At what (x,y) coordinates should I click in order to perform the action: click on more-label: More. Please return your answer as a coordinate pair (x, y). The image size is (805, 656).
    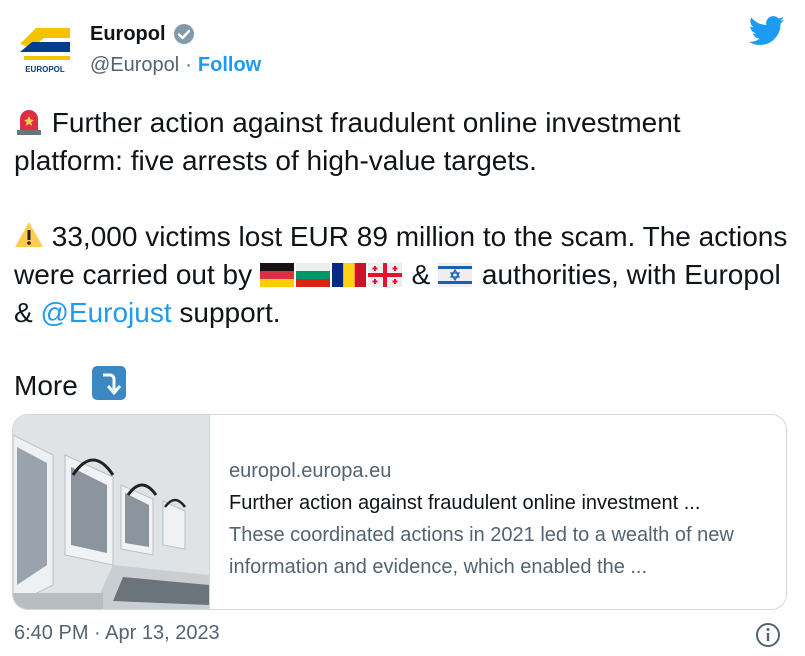
    Looking at the image, I should click on (46, 385).